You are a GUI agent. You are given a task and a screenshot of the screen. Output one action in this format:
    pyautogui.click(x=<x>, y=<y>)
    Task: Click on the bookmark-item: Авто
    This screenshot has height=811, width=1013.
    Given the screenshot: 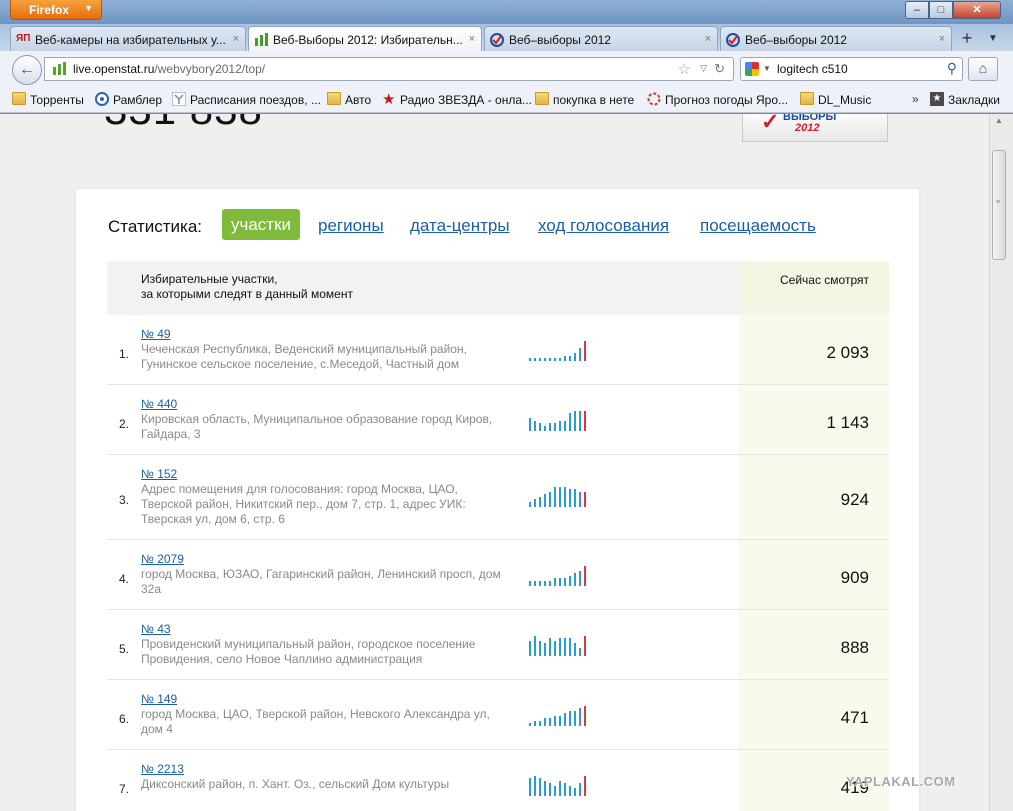 What is the action you would take?
    pyautogui.click(x=349, y=99)
    